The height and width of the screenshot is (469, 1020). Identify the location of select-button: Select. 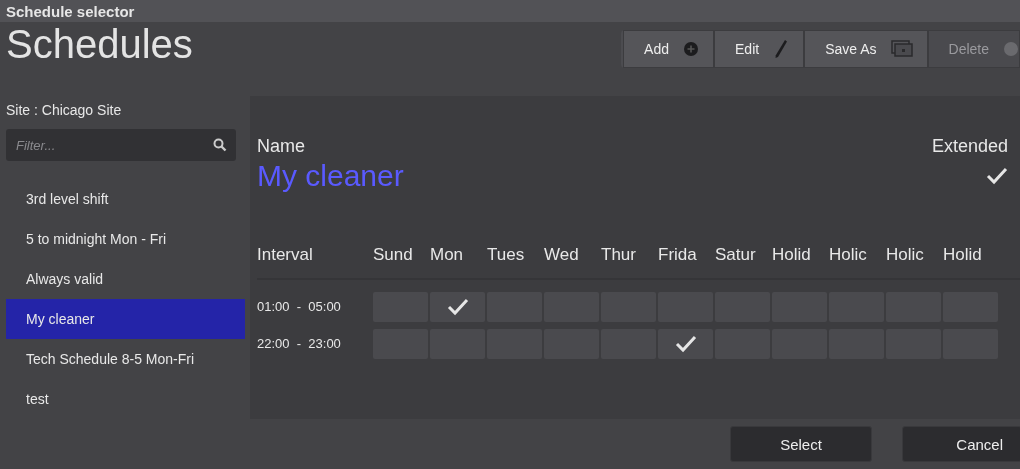
(801, 444).